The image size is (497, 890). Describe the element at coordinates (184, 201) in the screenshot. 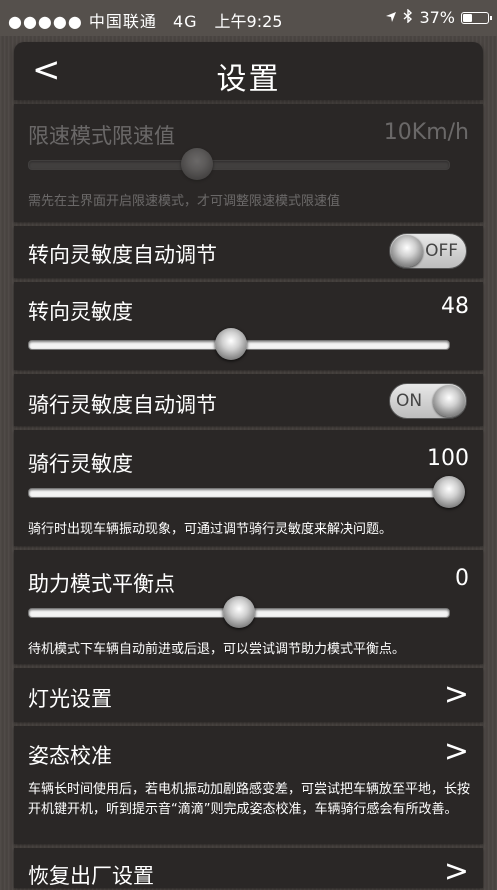

I see `speed-limit-hint: 需先在主界面开启限速模式，才可调整限速模式限速值` at that location.